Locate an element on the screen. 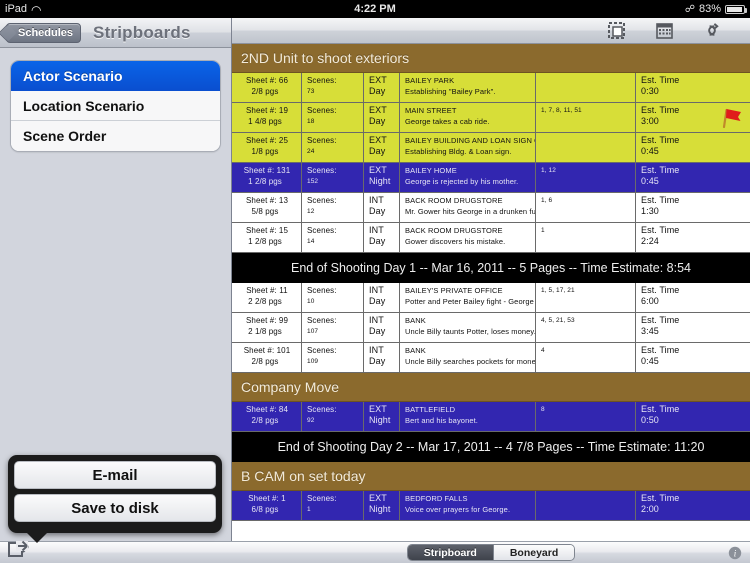 The image size is (750, 563). strip-intext-cell: EXT Night is located at coordinates (382, 416).